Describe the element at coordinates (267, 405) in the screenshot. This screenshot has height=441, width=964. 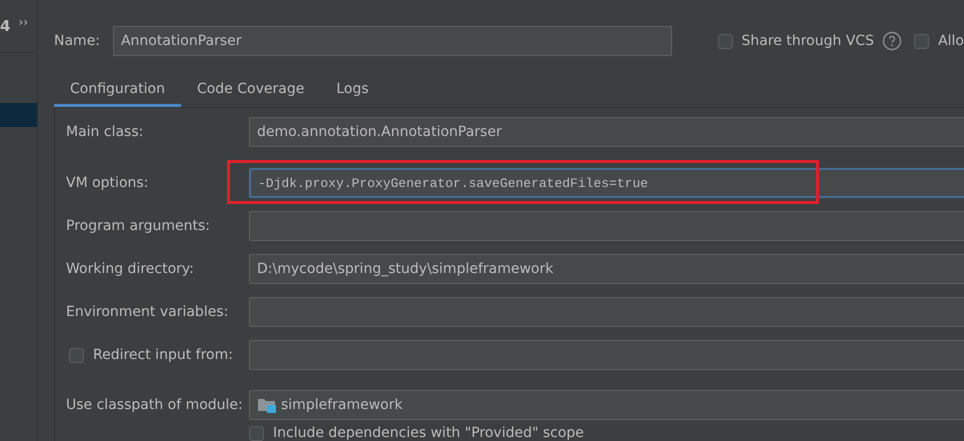
I see `module-folder-icon` at that location.